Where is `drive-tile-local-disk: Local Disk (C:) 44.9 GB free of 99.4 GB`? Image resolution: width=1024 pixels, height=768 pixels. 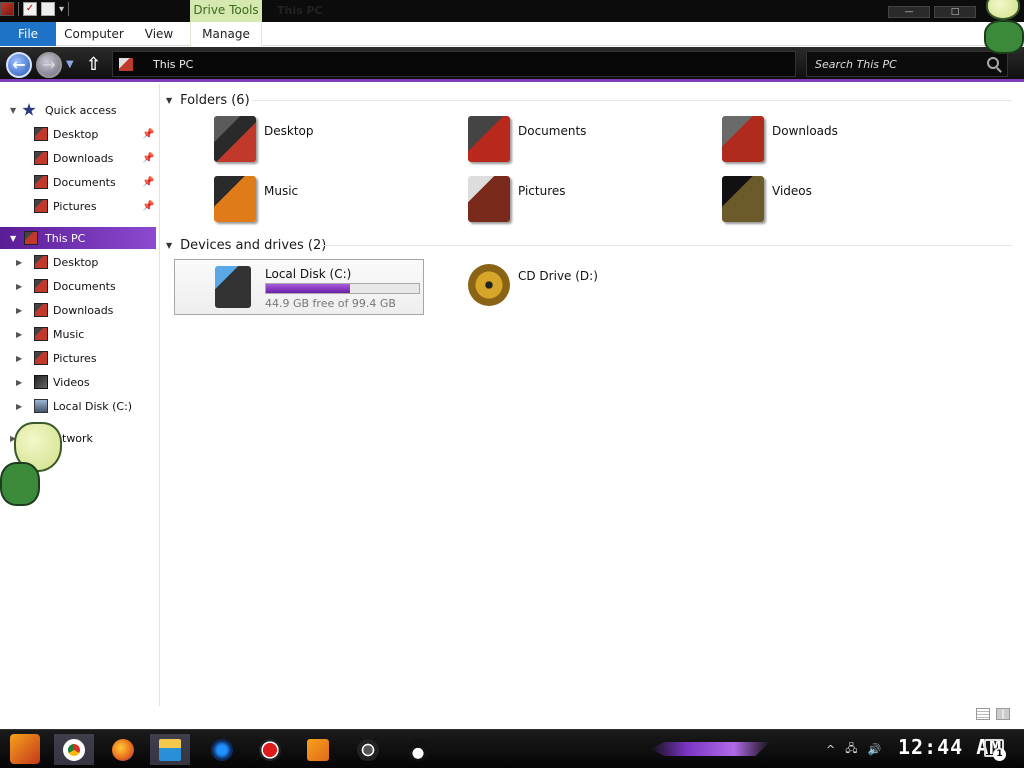
drive-tile-local-disk: Local Disk (C:) 44.9 GB free of 99.4 GB is located at coordinates (299, 287).